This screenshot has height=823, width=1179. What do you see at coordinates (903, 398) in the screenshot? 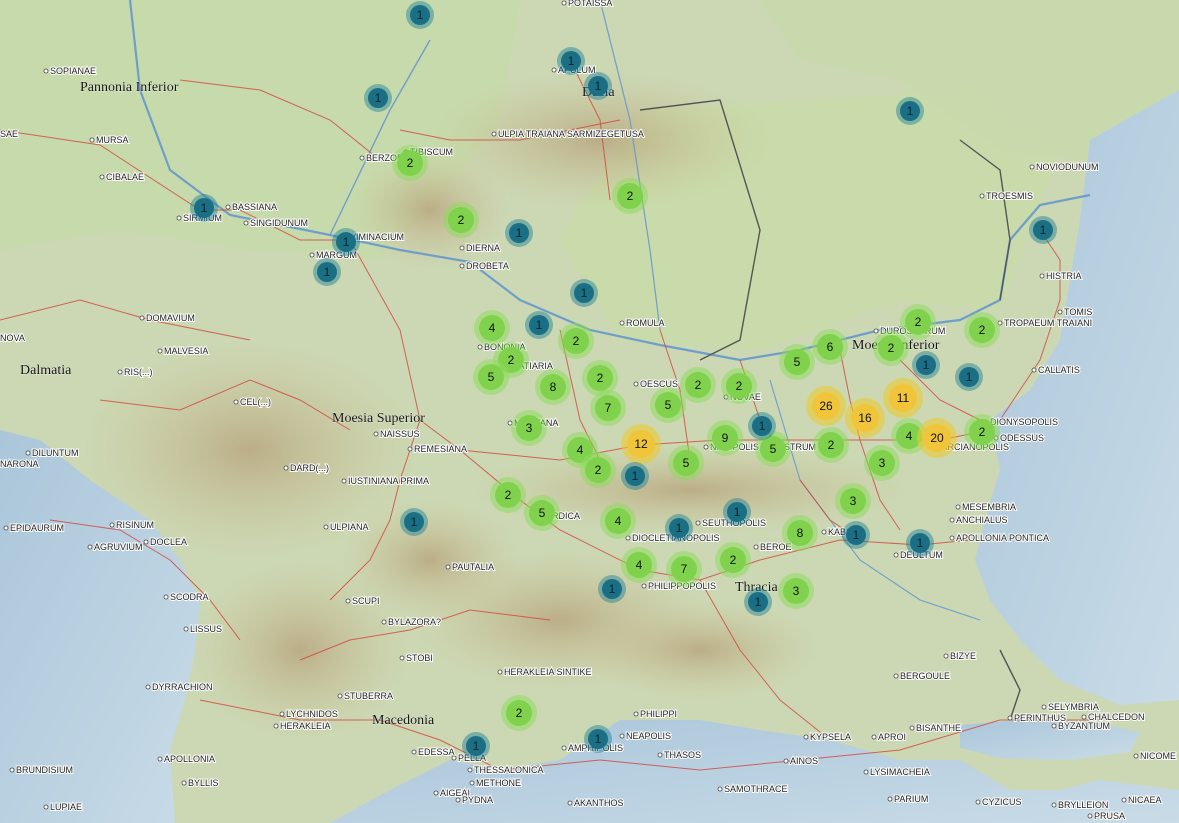
I see `cluster-marker: 11` at bounding box center [903, 398].